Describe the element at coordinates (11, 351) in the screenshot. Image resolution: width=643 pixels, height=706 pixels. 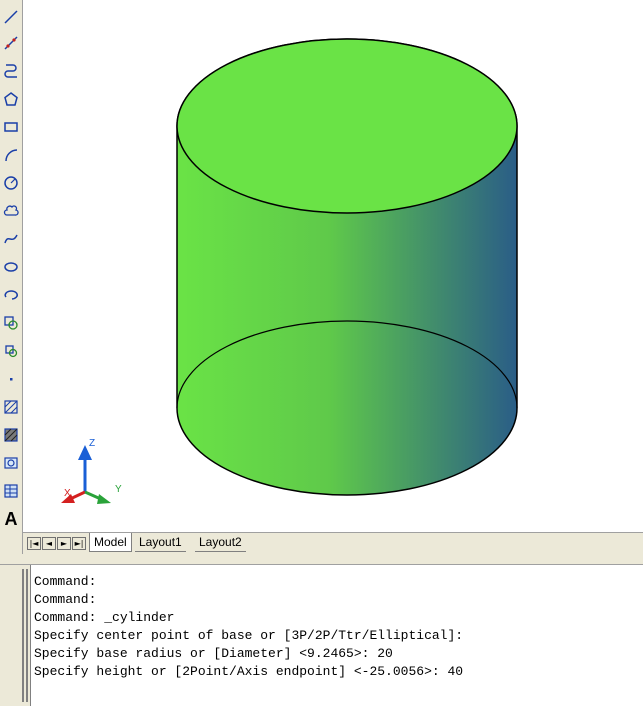
I see `make-block-icon` at that location.